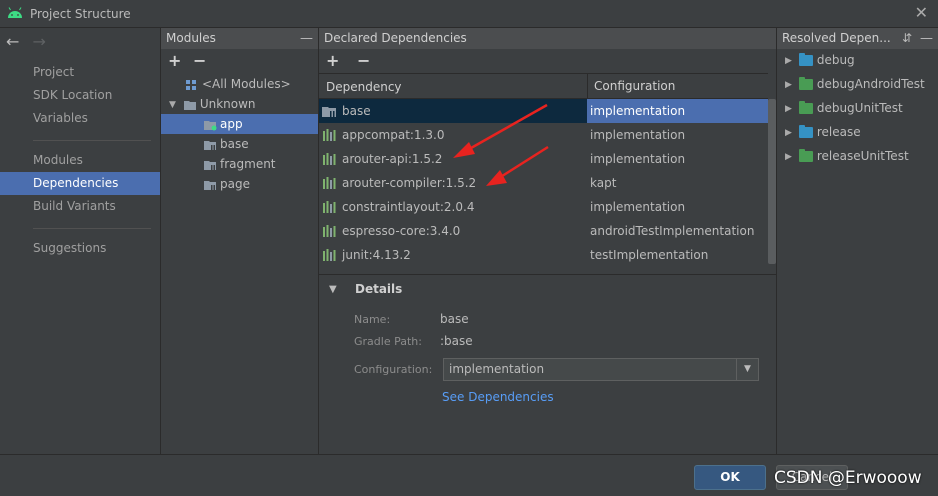 The image size is (938, 496). I want to click on name-value: base, so click(454, 319).